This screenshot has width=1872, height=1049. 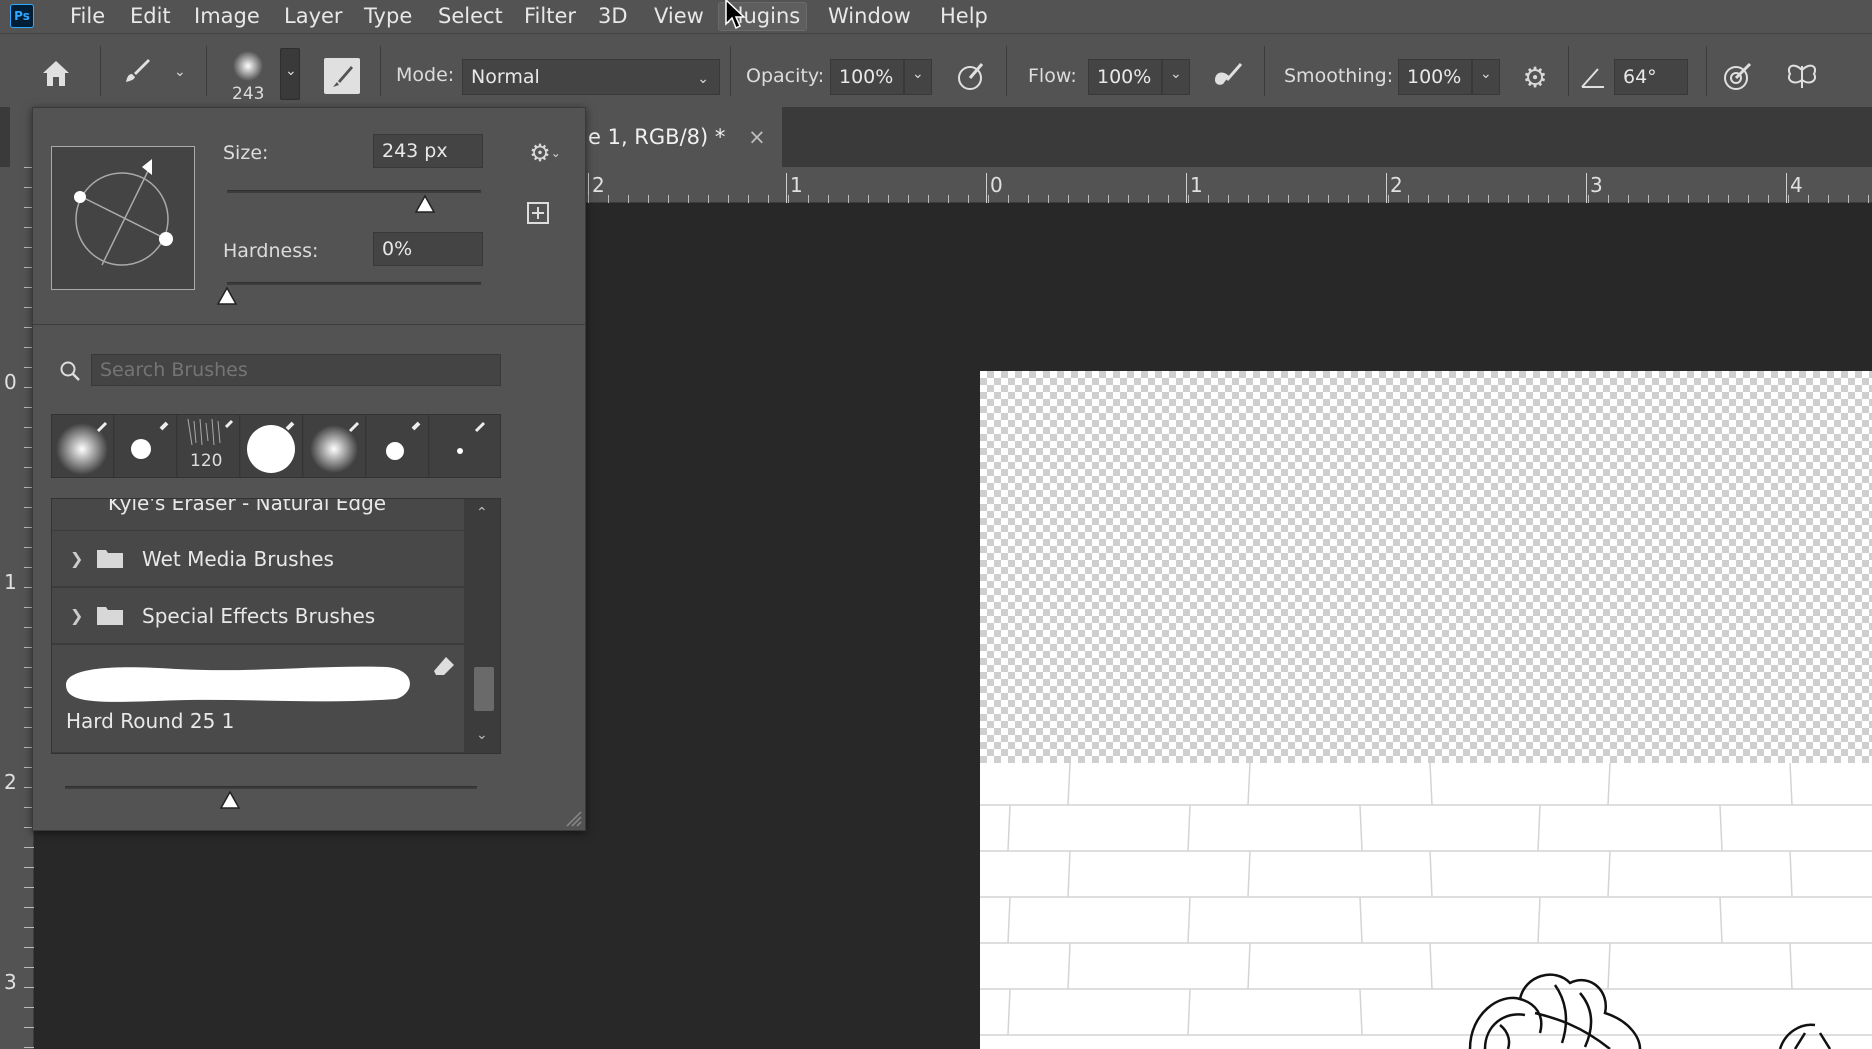 What do you see at coordinates (247, 507) in the screenshot?
I see `brush-name: Kyle's Eraser - Natural Edge` at bounding box center [247, 507].